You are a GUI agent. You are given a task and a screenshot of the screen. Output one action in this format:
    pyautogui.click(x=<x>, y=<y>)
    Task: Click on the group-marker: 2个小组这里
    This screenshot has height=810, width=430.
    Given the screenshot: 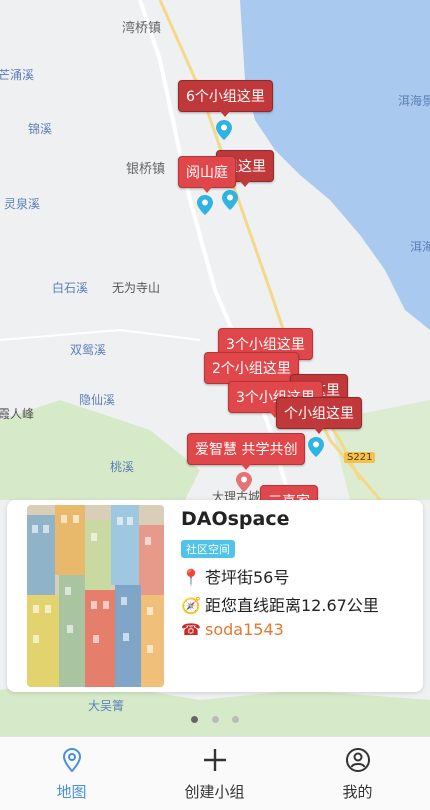 What is the action you would take?
    pyautogui.click(x=251, y=370)
    